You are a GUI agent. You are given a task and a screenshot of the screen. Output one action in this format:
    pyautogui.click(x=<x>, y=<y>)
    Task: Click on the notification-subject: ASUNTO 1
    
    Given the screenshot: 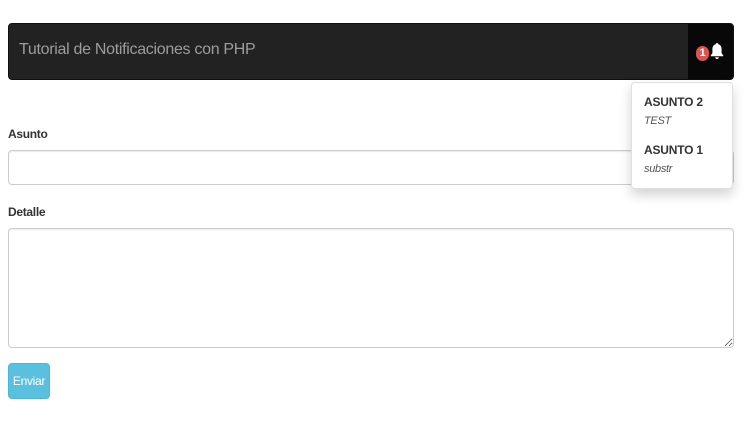 What is the action you would take?
    pyautogui.click(x=673, y=150)
    